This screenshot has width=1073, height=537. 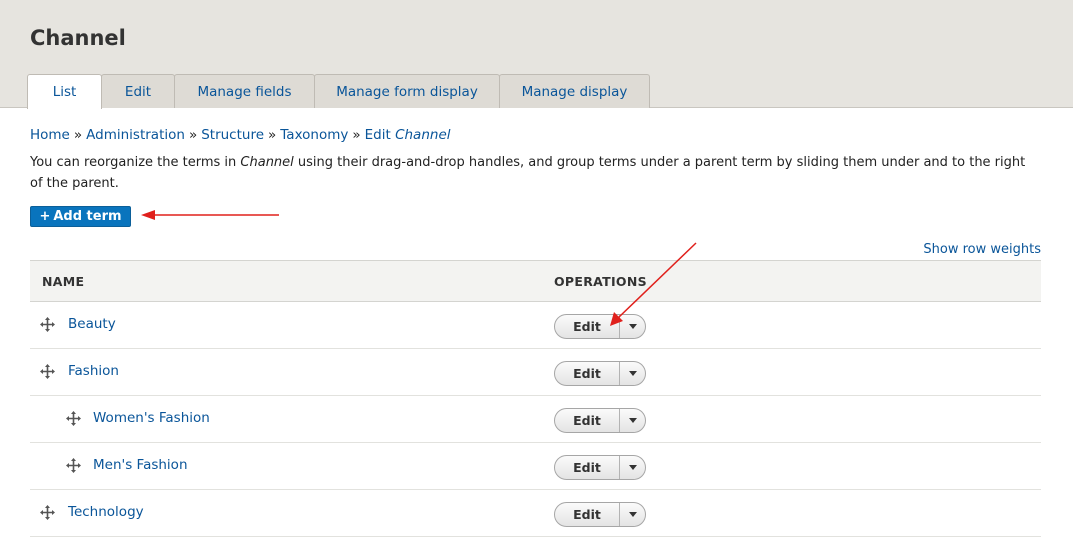 What do you see at coordinates (267, 162) in the screenshot?
I see `description-vocabulary: Channel` at bounding box center [267, 162].